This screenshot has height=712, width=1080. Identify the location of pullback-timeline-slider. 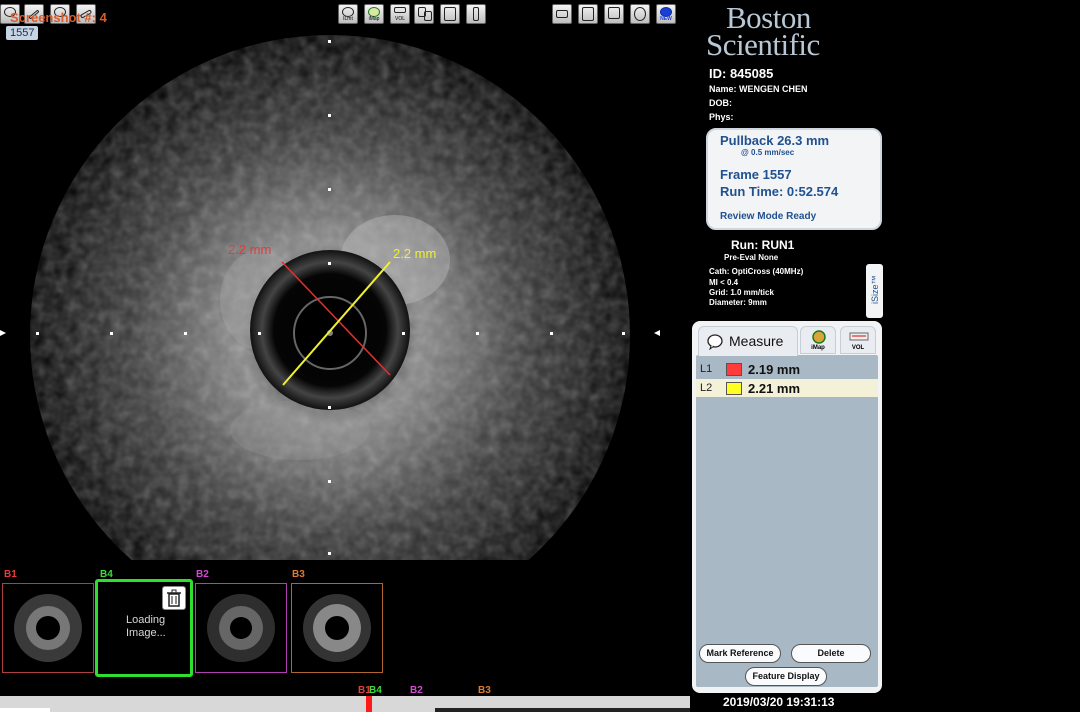
(345, 704).